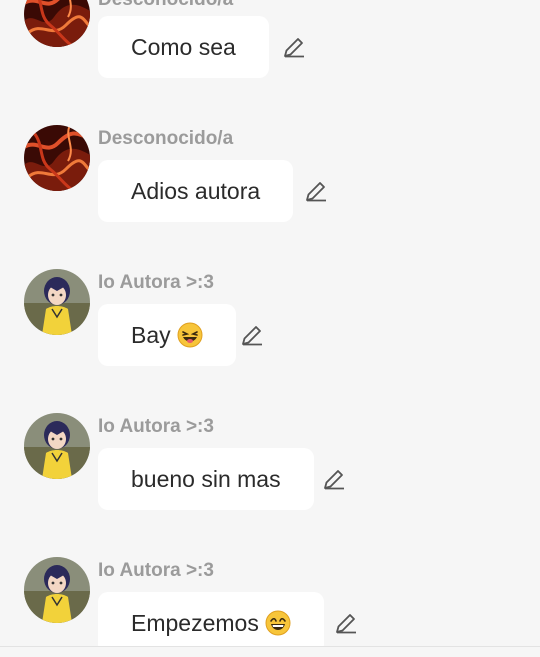  I want to click on chat-message: Desconocido/a Como sea, so click(270, 39).